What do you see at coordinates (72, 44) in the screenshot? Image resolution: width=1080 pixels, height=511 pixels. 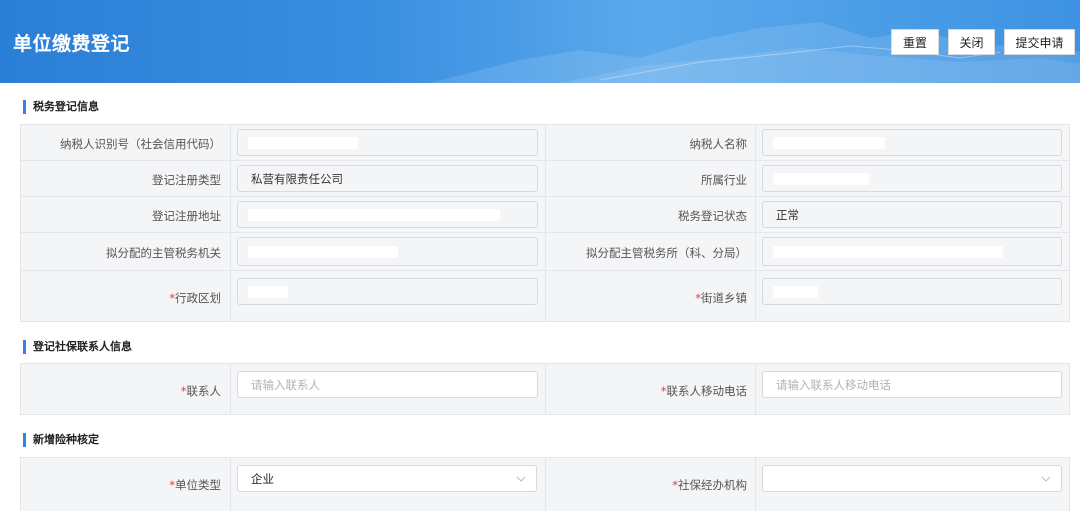 I see `page-title: 单位缴费登记` at bounding box center [72, 44].